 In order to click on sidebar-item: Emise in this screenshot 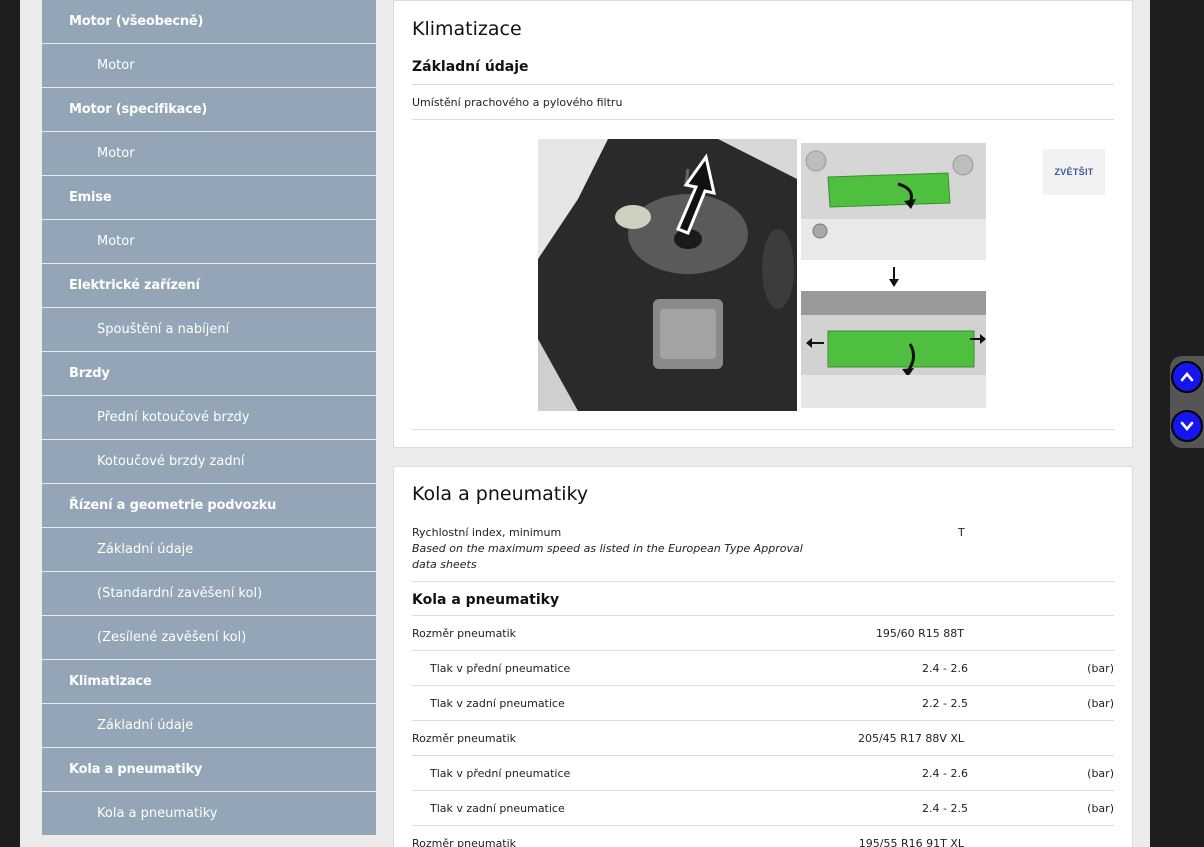, I will do `click(209, 198)`.